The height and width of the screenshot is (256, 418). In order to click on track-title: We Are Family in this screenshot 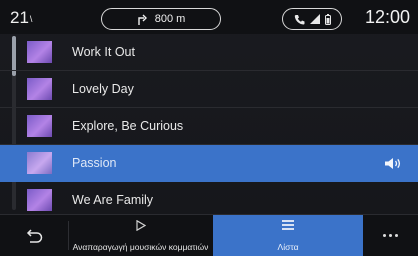, I will do `click(113, 200)`.